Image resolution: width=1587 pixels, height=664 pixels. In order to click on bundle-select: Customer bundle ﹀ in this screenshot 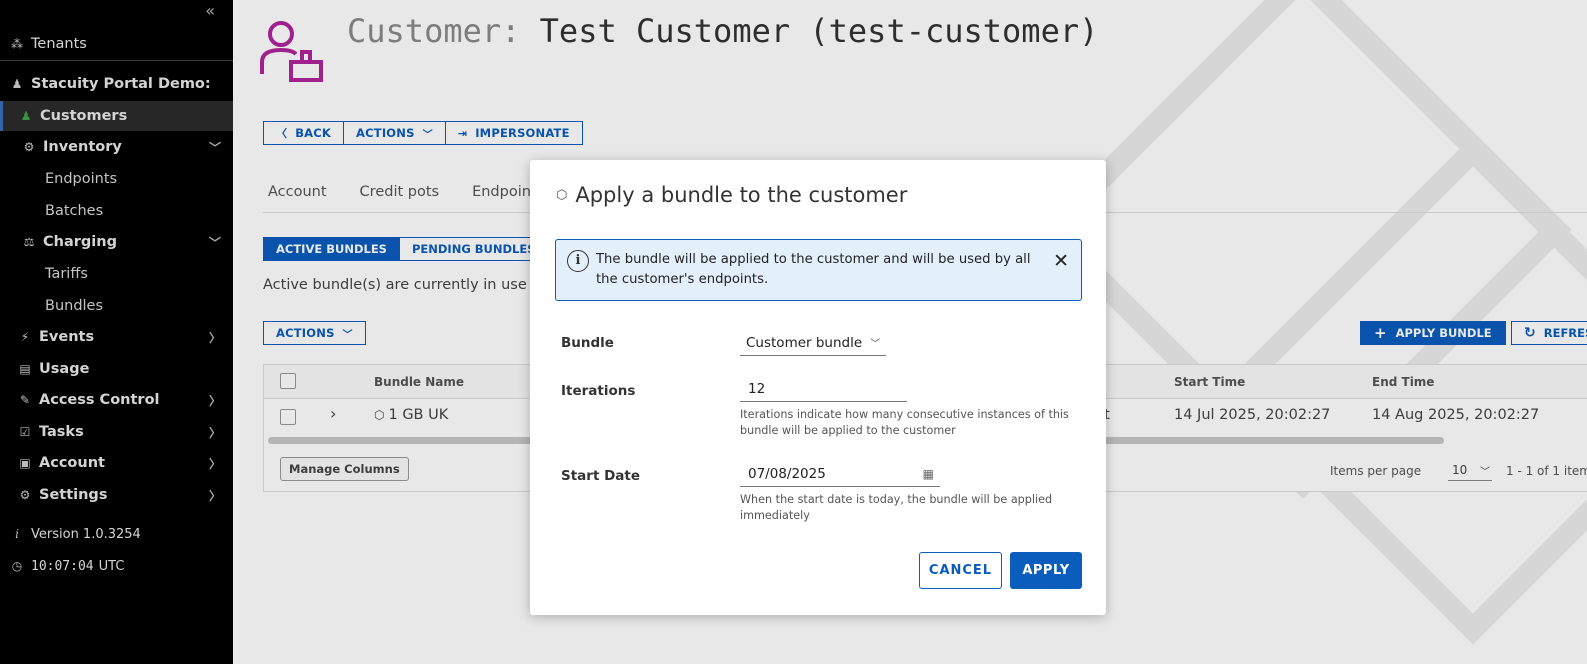, I will do `click(813, 343)`.